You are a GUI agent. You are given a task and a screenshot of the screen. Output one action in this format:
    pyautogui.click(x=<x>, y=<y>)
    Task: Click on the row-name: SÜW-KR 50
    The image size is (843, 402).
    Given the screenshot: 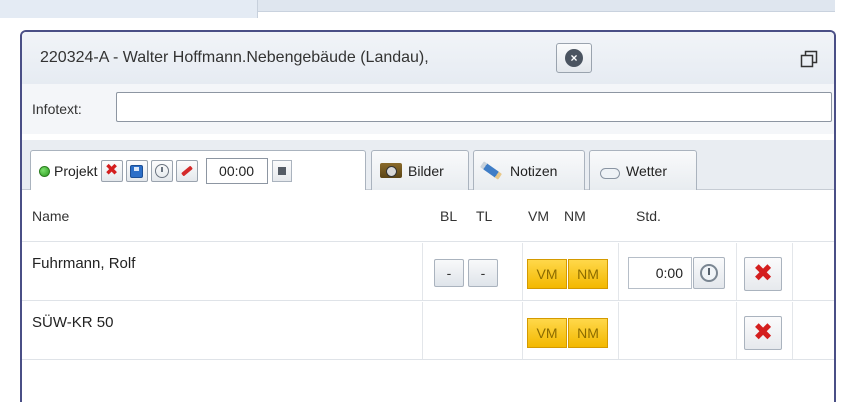 What is the action you would take?
    pyautogui.click(x=73, y=322)
    